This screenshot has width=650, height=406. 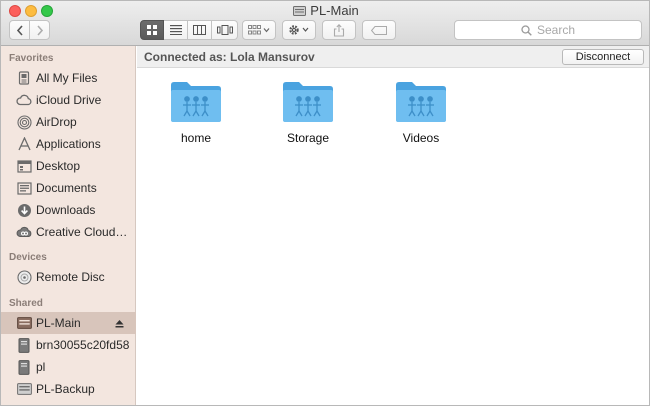 I want to click on sidebar-item-label: Remote Disc, so click(x=70, y=277).